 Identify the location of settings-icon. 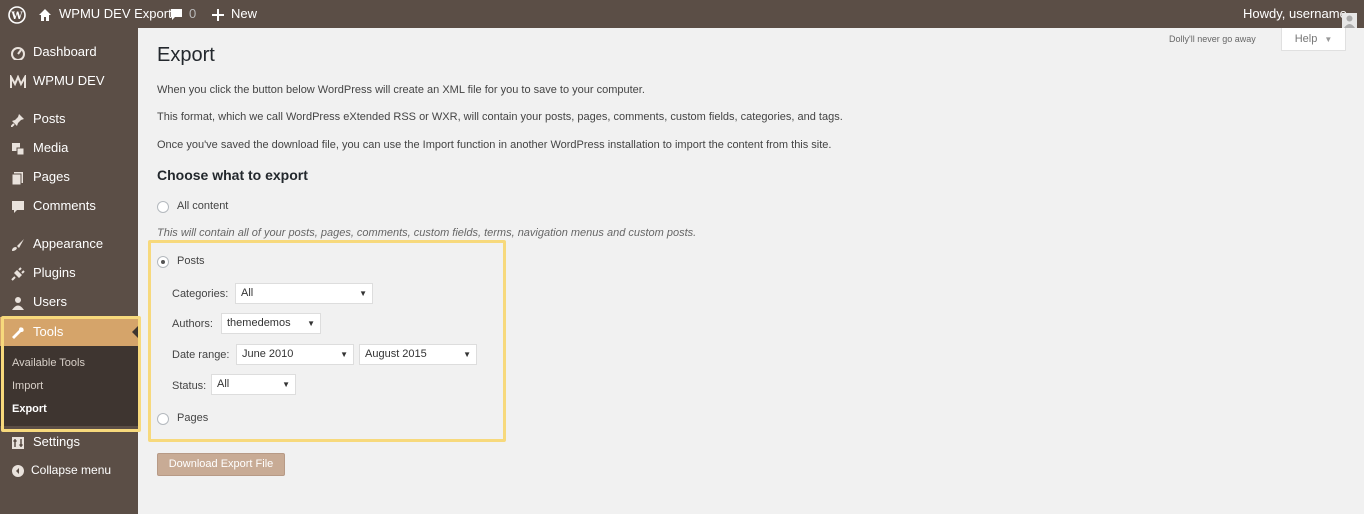
(18, 441).